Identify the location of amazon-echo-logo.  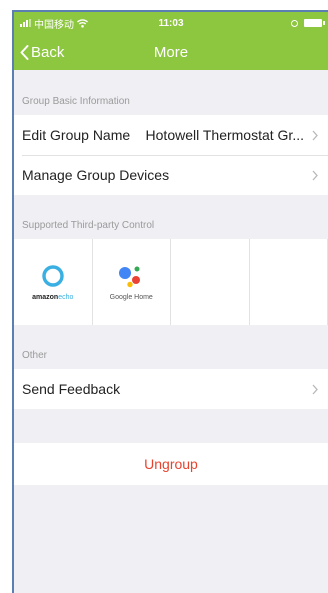
(53, 275).